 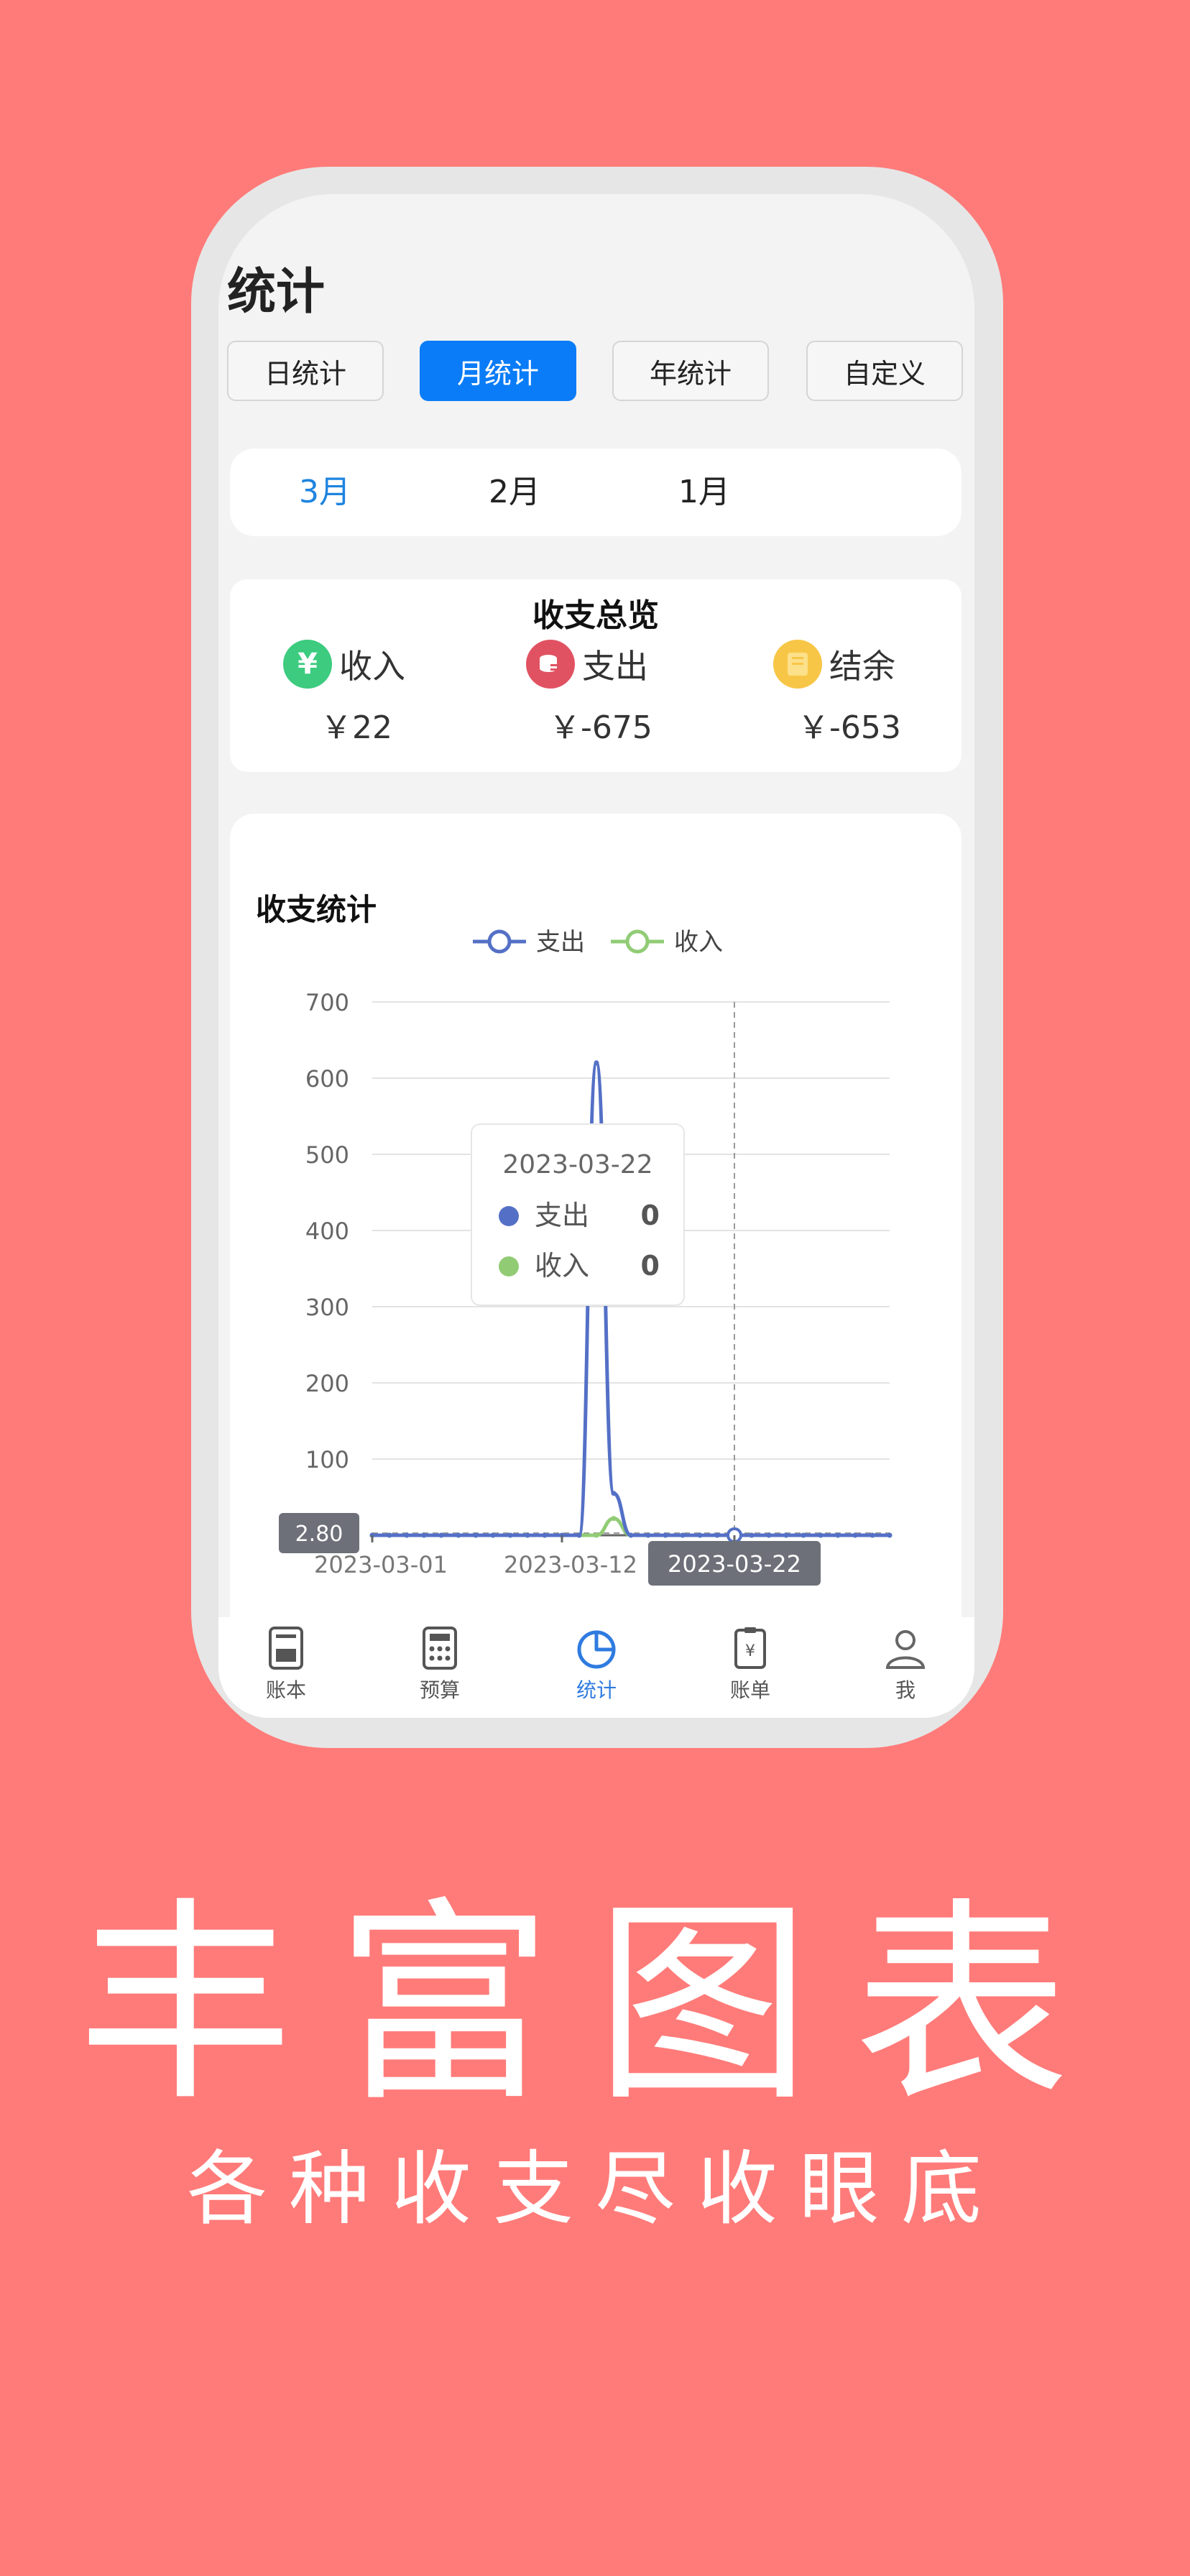 I want to click on yen-icon: ¥, so click(x=307, y=664).